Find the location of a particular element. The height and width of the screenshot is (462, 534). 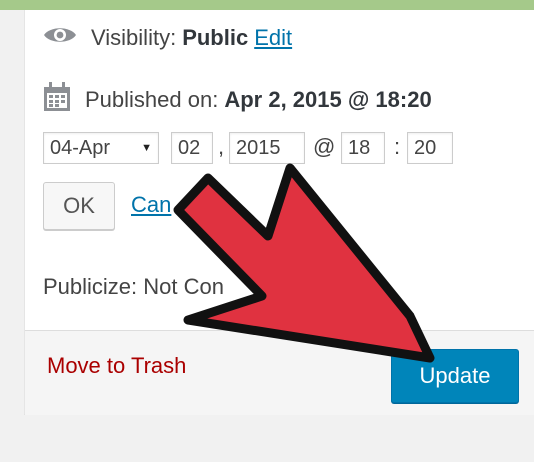

visibility-row: Visibility: Public Edit is located at coordinates (167, 38).